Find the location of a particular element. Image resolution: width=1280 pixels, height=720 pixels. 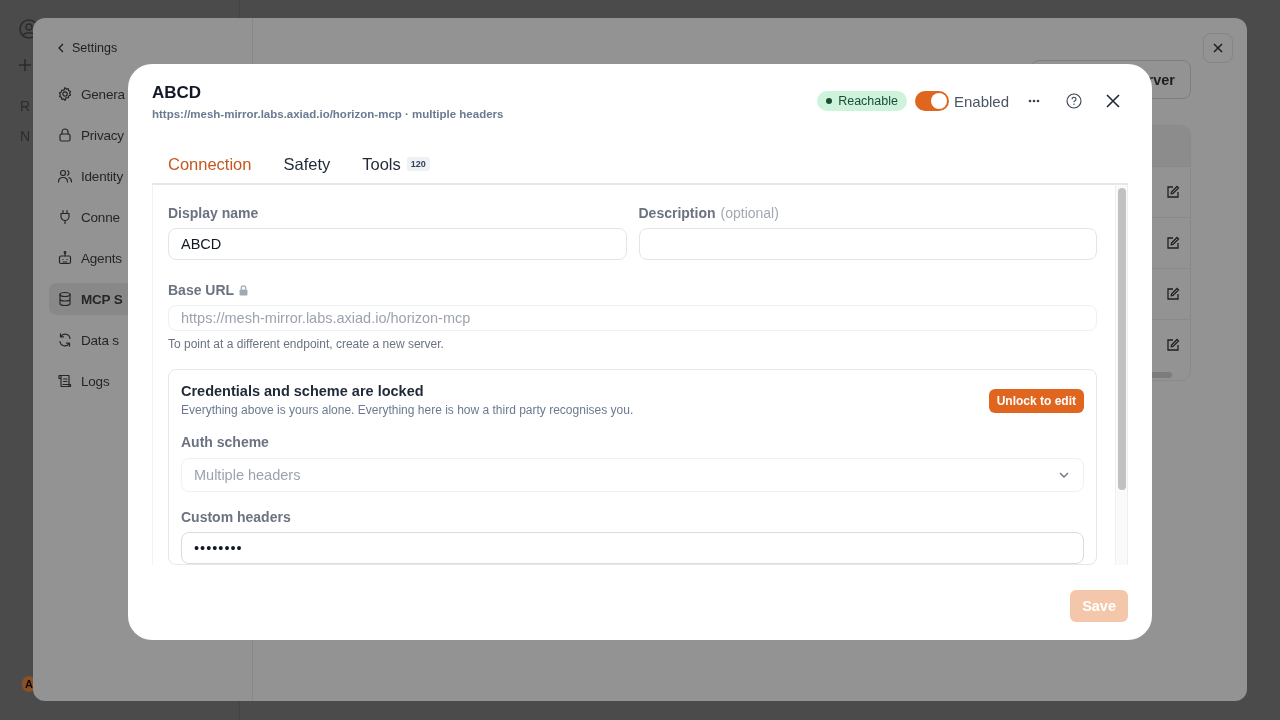

card-description: Everything above is yours alone. Everything here is how a third party recognises you. is located at coordinates (407, 410).